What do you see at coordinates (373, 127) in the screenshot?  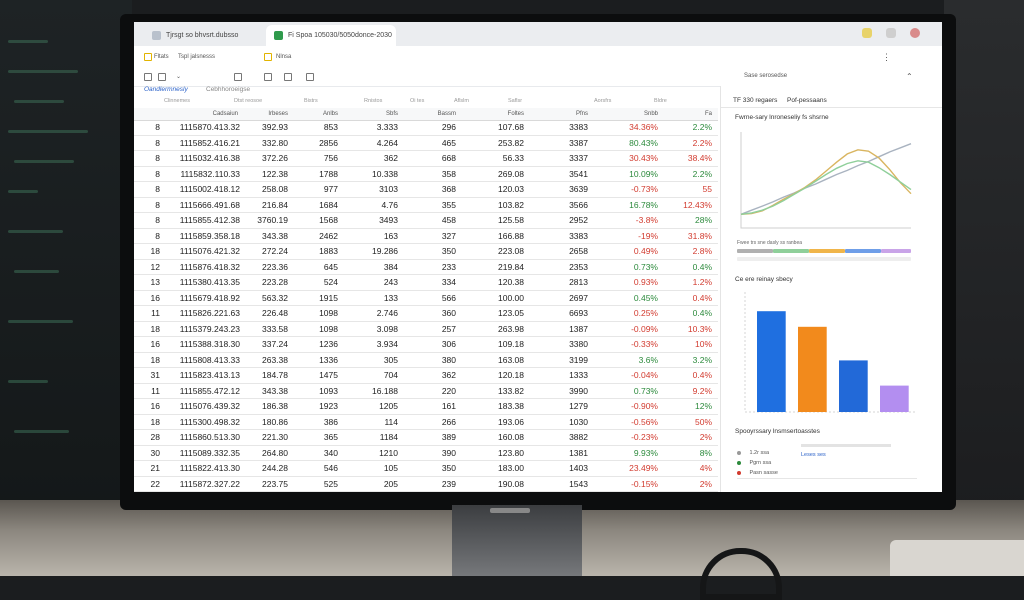 I see `table-cell: 3.333` at bounding box center [373, 127].